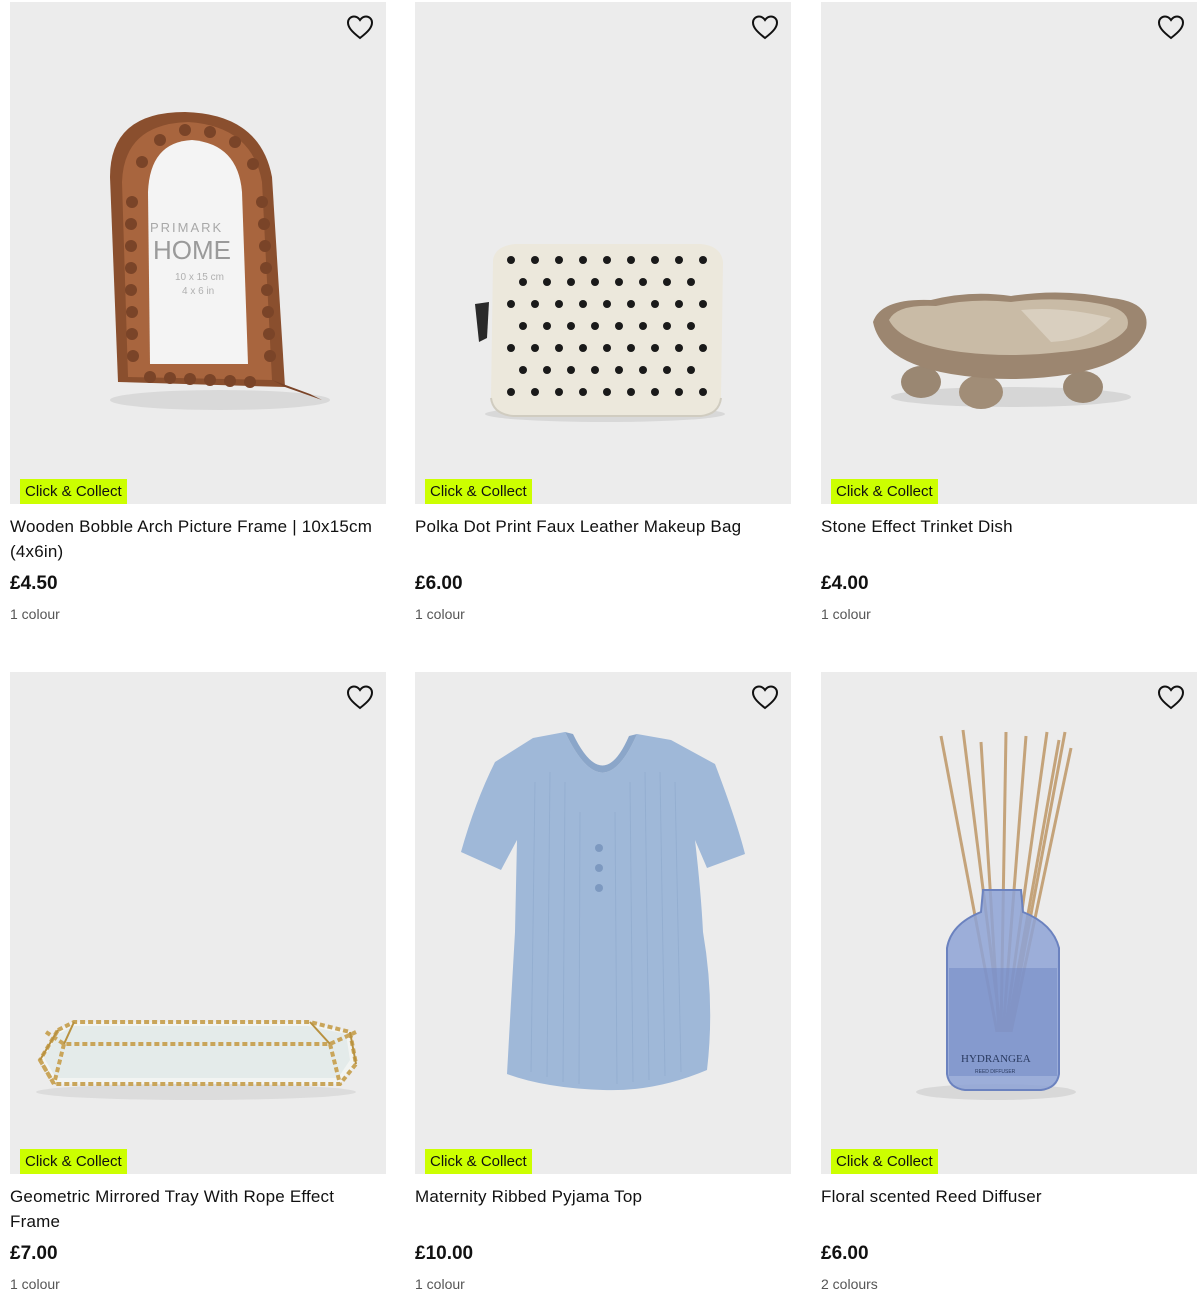 This screenshot has height=1299, width=1200. Describe the element at coordinates (603, 1209) in the screenshot. I see `product-title: Maternity Ribbed Pyjama Top` at that location.